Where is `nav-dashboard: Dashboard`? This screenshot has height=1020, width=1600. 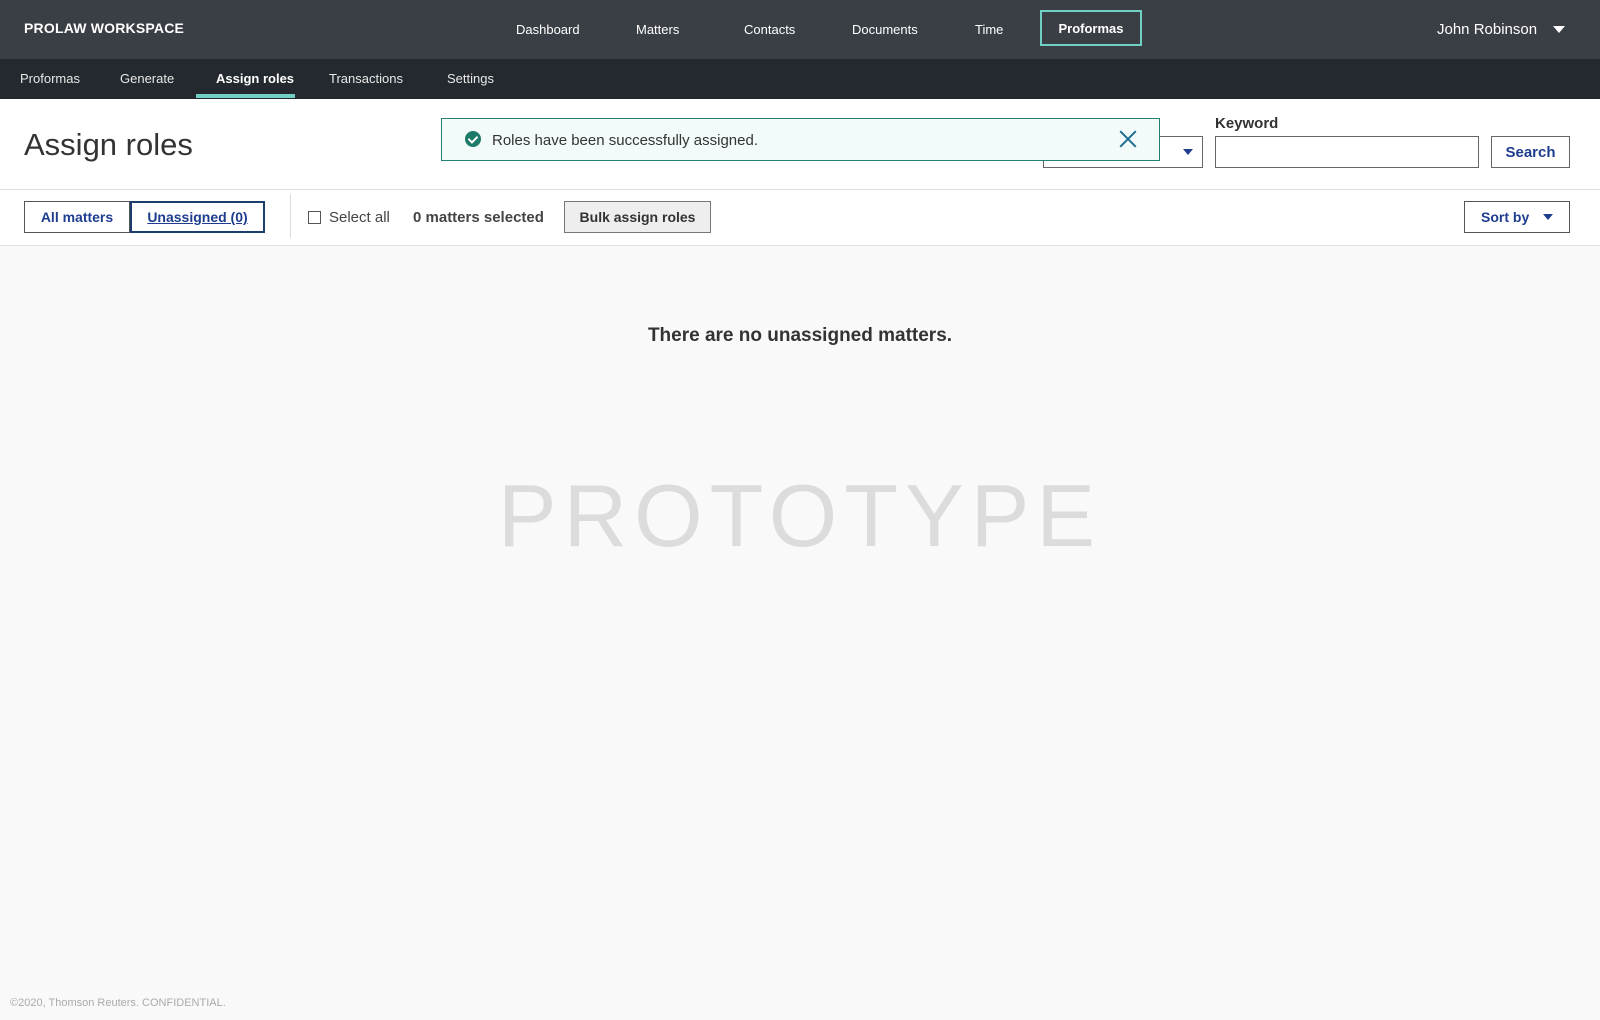 nav-dashboard: Dashboard is located at coordinates (548, 29).